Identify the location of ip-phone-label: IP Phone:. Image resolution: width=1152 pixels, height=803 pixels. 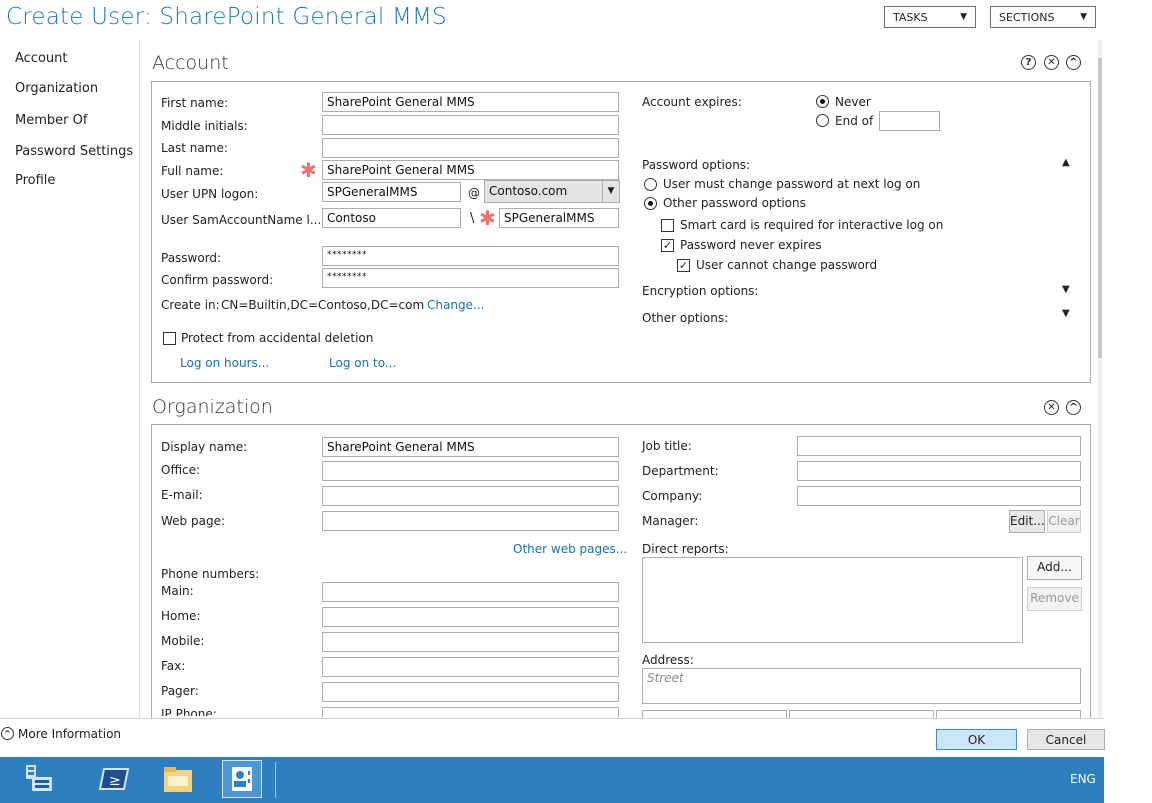
(189, 712).